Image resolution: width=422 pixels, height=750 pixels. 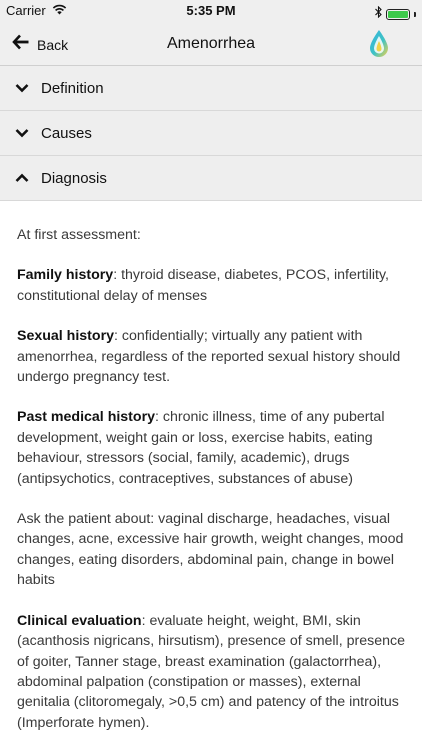 I want to click on status-time: 5:35 PM, so click(x=211, y=10).